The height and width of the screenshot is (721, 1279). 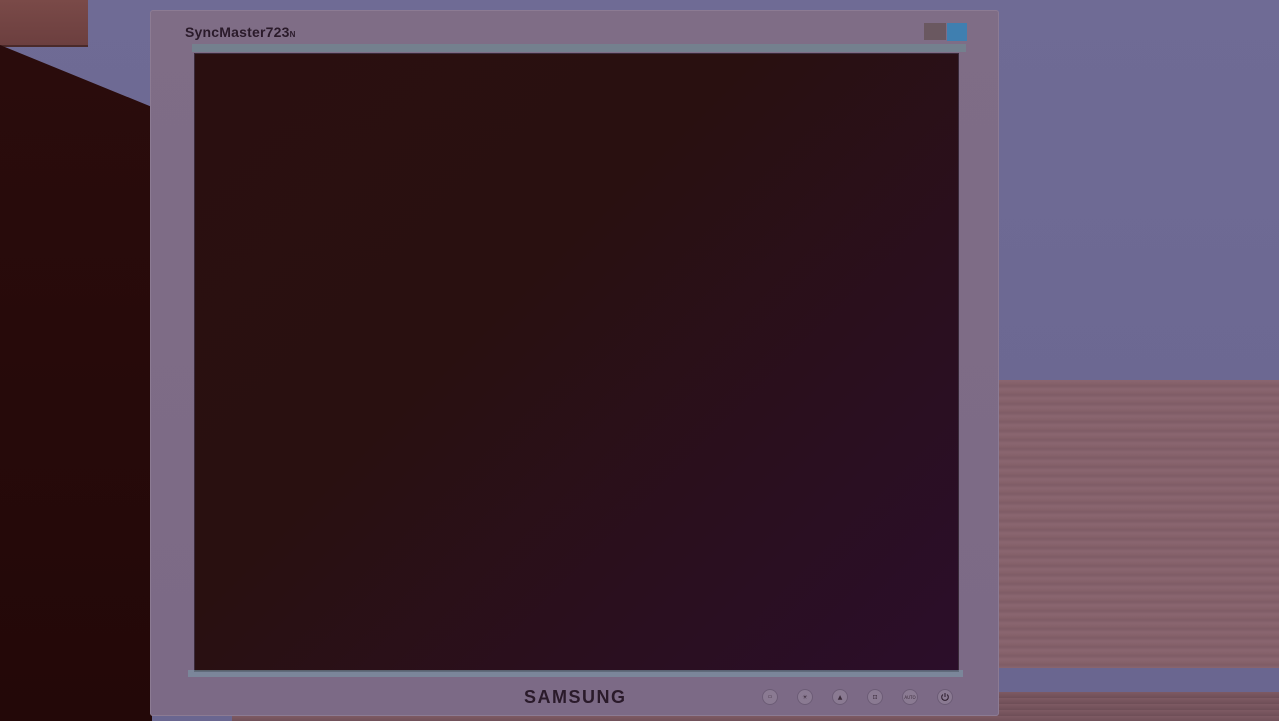 What do you see at coordinates (935, 31) in the screenshot?
I see `indicator-square-left` at bounding box center [935, 31].